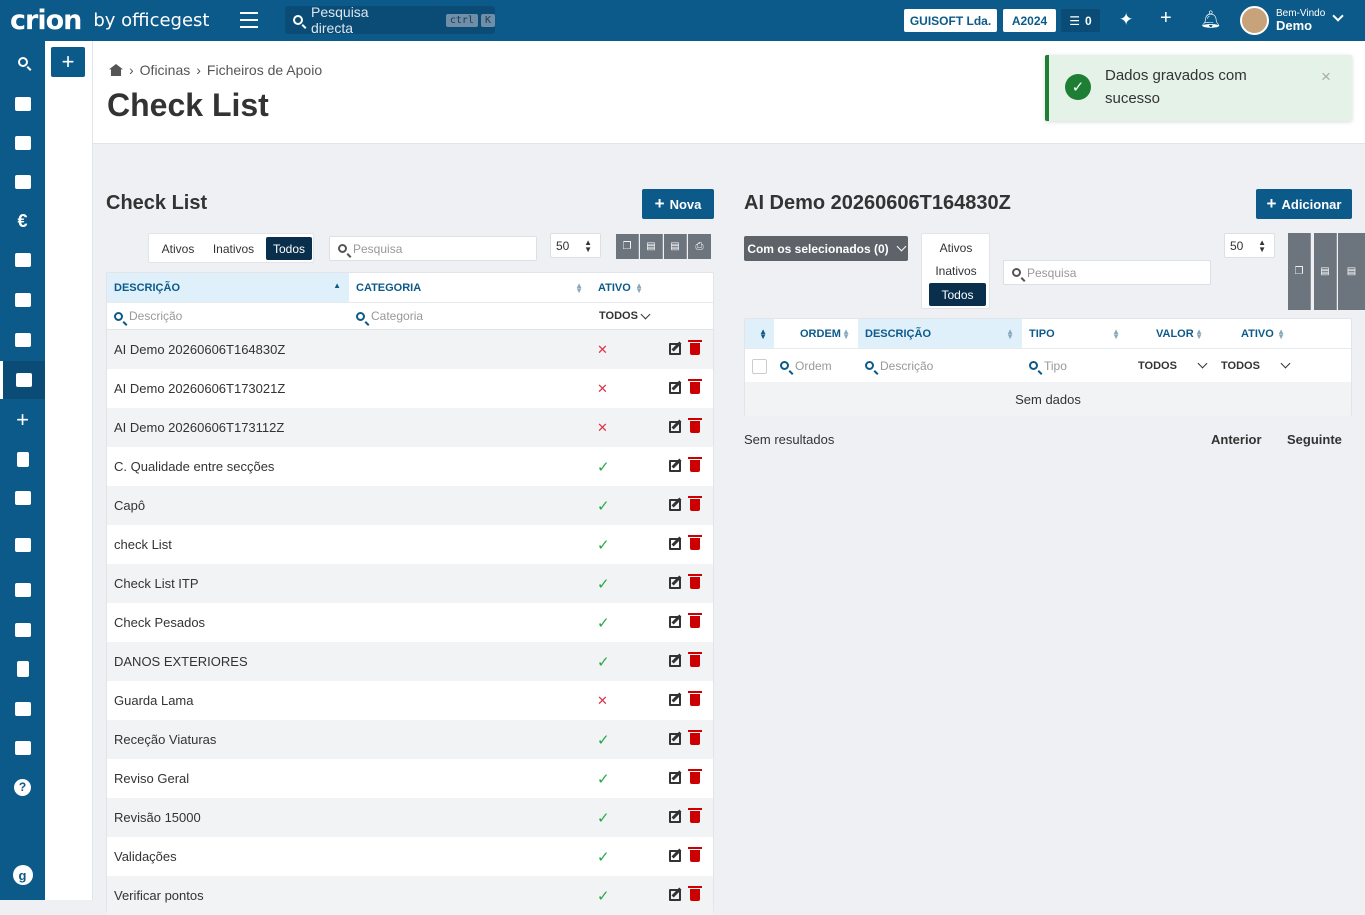 This screenshot has height=915, width=1365. What do you see at coordinates (1299, 271) in the screenshot?
I see `detail-copy-button: ❐` at bounding box center [1299, 271].